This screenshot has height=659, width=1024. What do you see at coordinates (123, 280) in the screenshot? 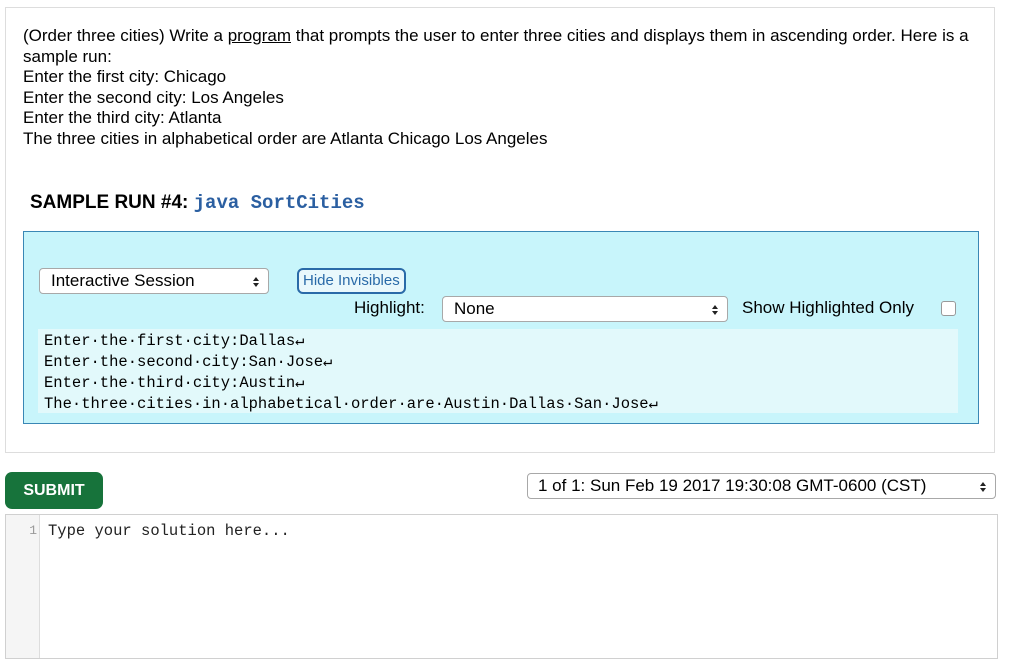
I see `session-mode-value: Interactive Session` at bounding box center [123, 280].